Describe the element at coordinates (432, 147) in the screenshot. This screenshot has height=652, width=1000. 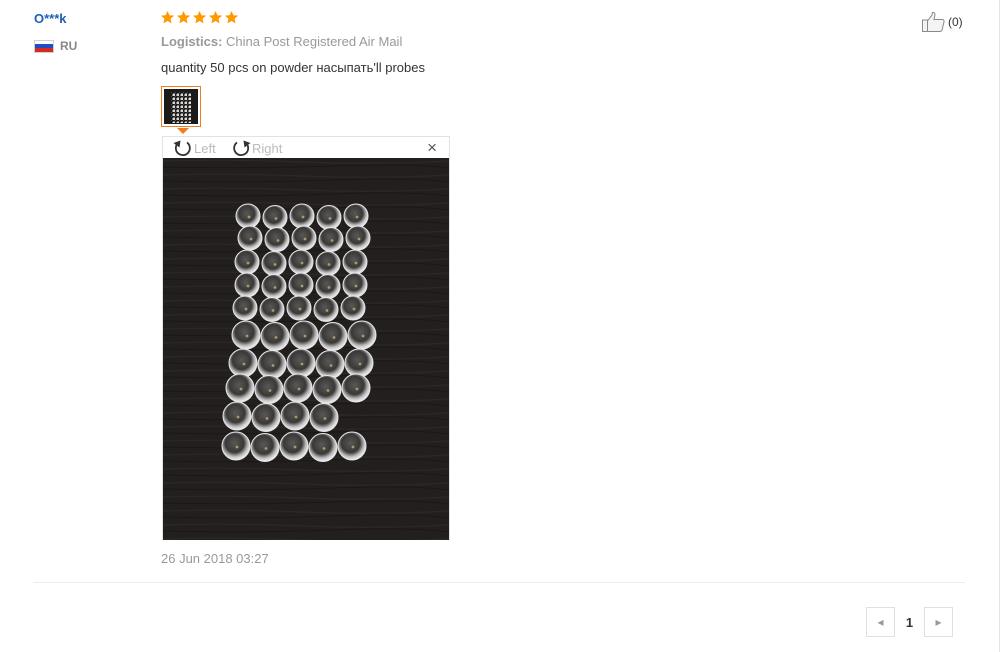
I see `close-viewer-button: ×` at that location.